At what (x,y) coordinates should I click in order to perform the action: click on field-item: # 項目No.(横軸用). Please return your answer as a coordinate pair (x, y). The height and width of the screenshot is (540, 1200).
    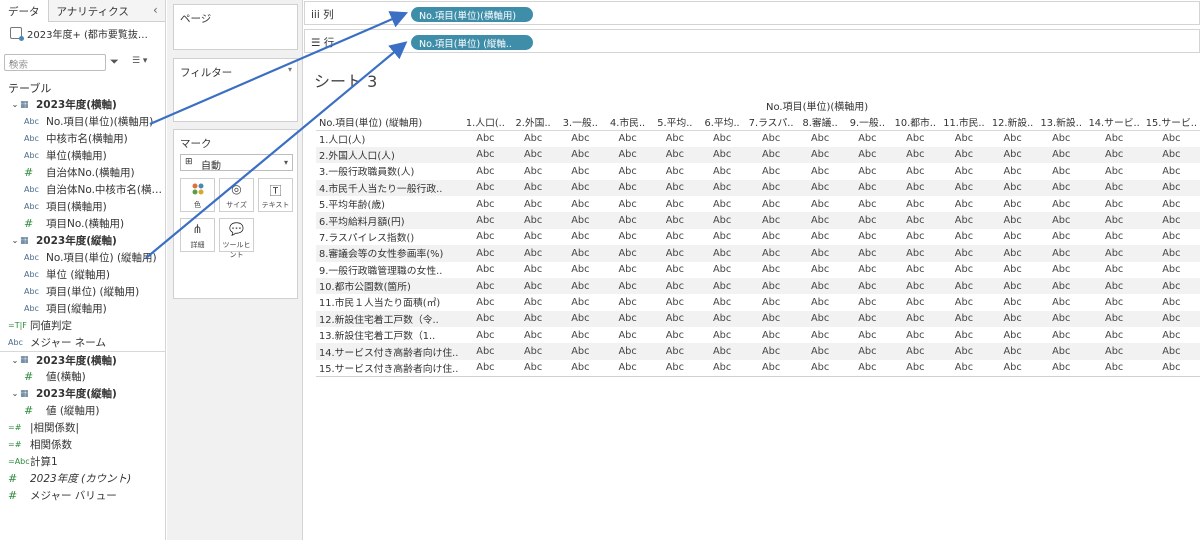
    Looking at the image, I should click on (82, 223).